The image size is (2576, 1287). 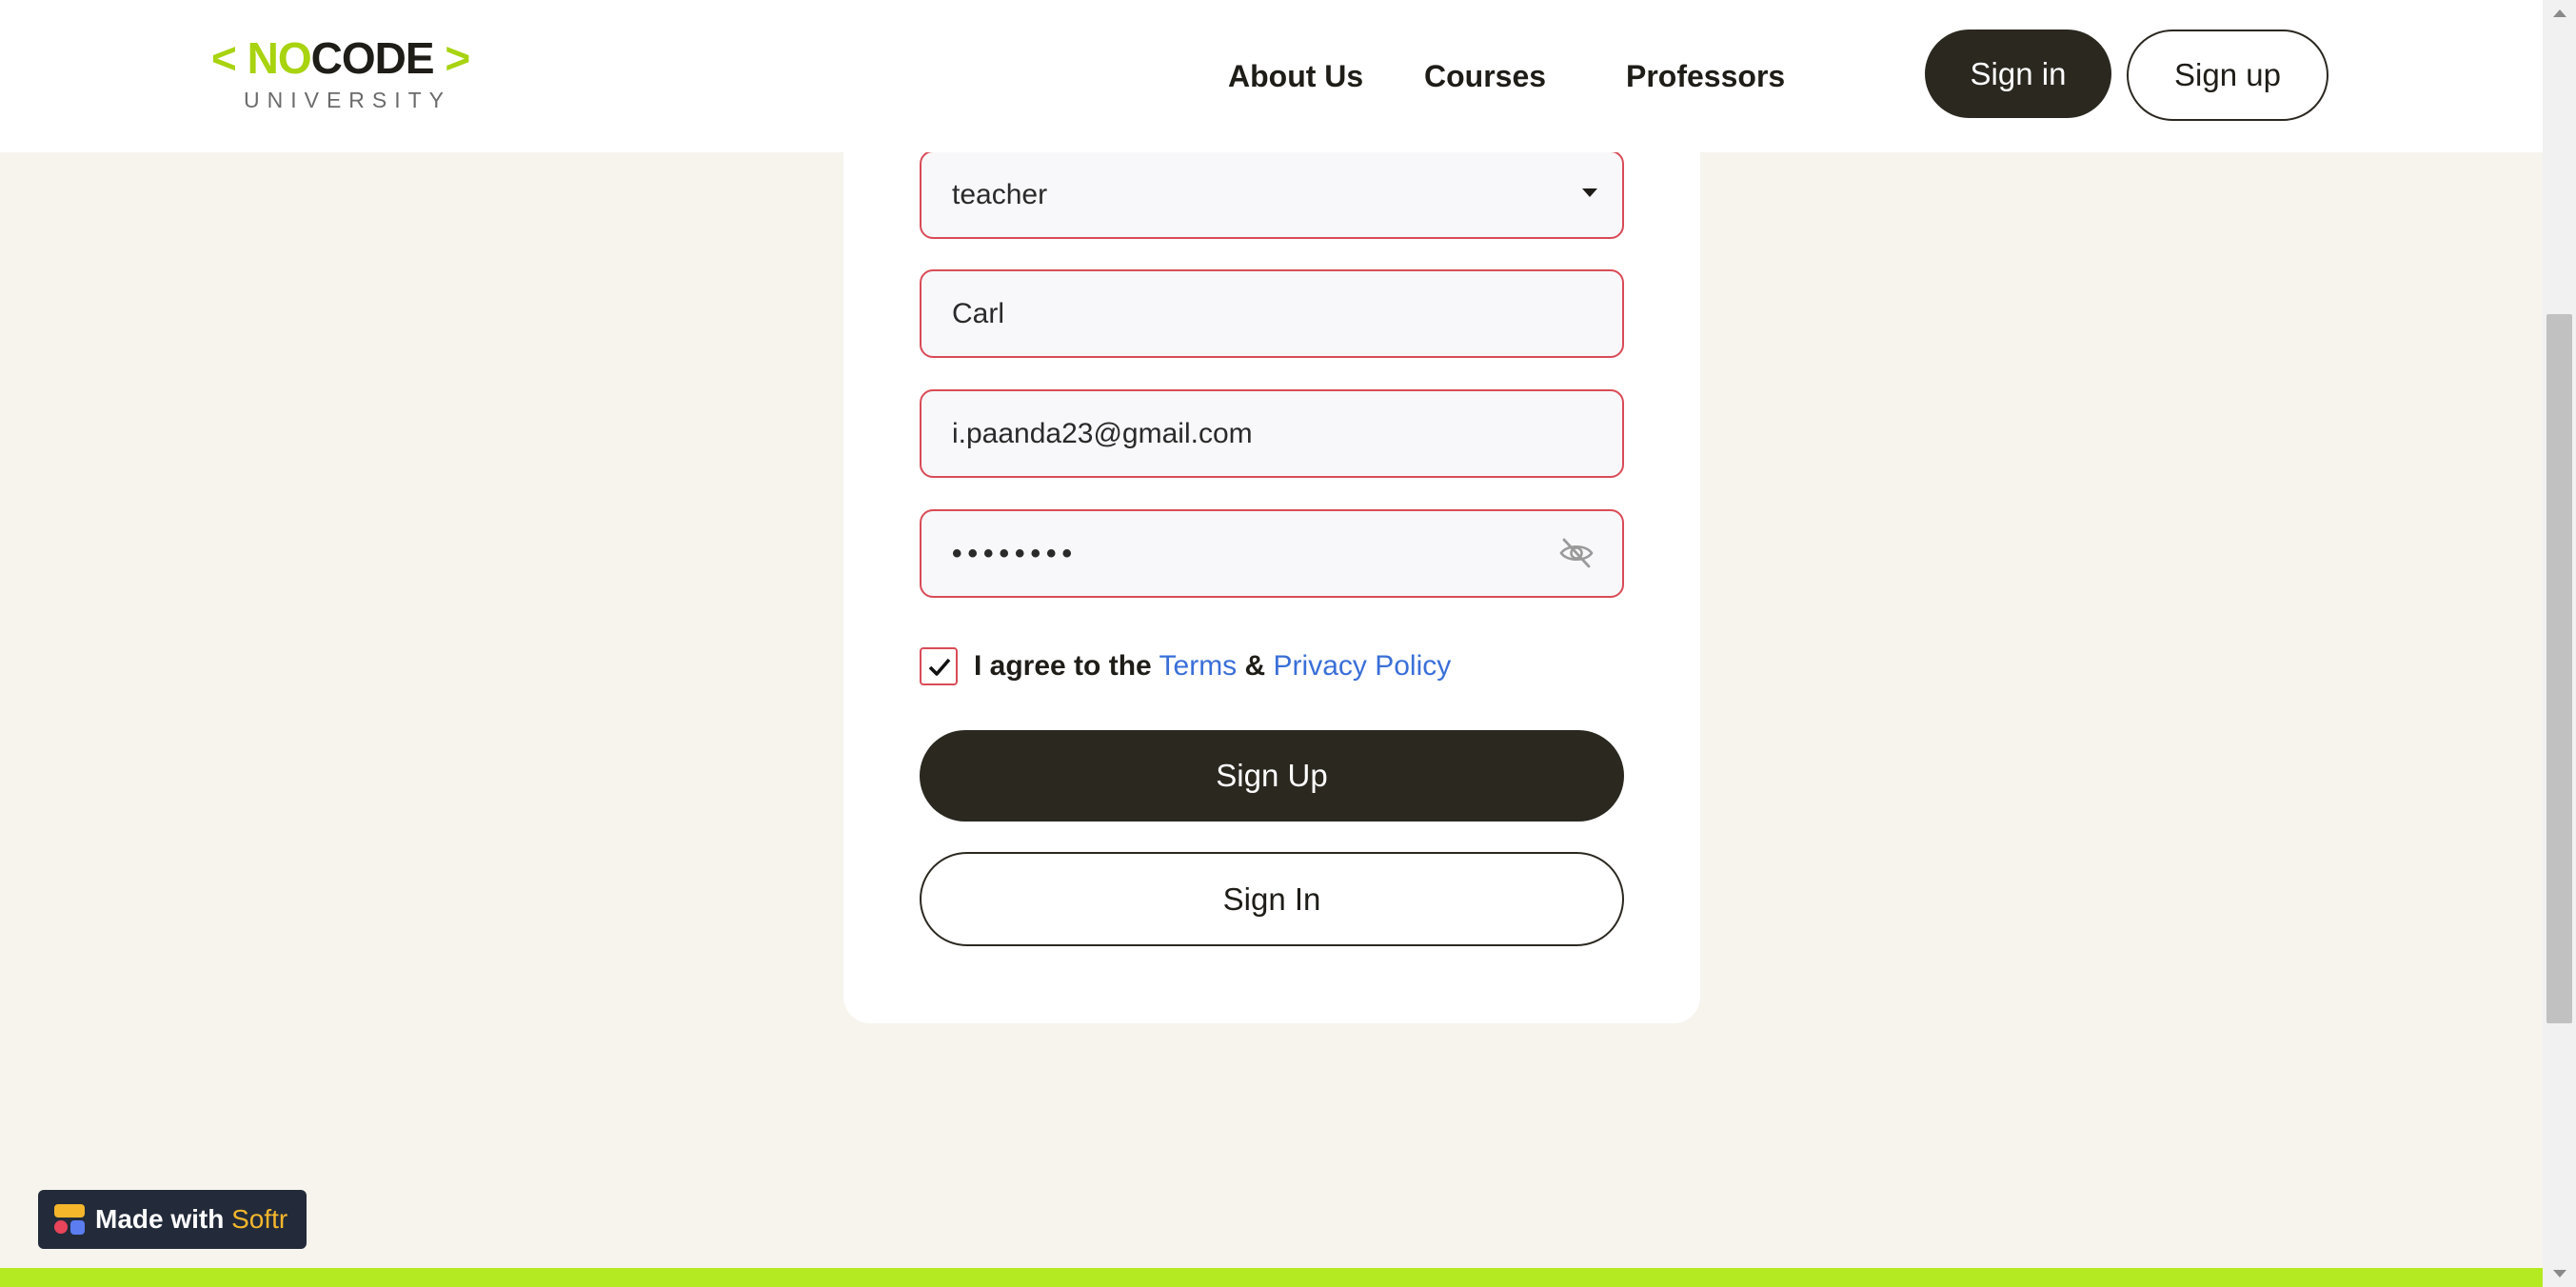 I want to click on name-field-value: Carl, so click(x=978, y=313).